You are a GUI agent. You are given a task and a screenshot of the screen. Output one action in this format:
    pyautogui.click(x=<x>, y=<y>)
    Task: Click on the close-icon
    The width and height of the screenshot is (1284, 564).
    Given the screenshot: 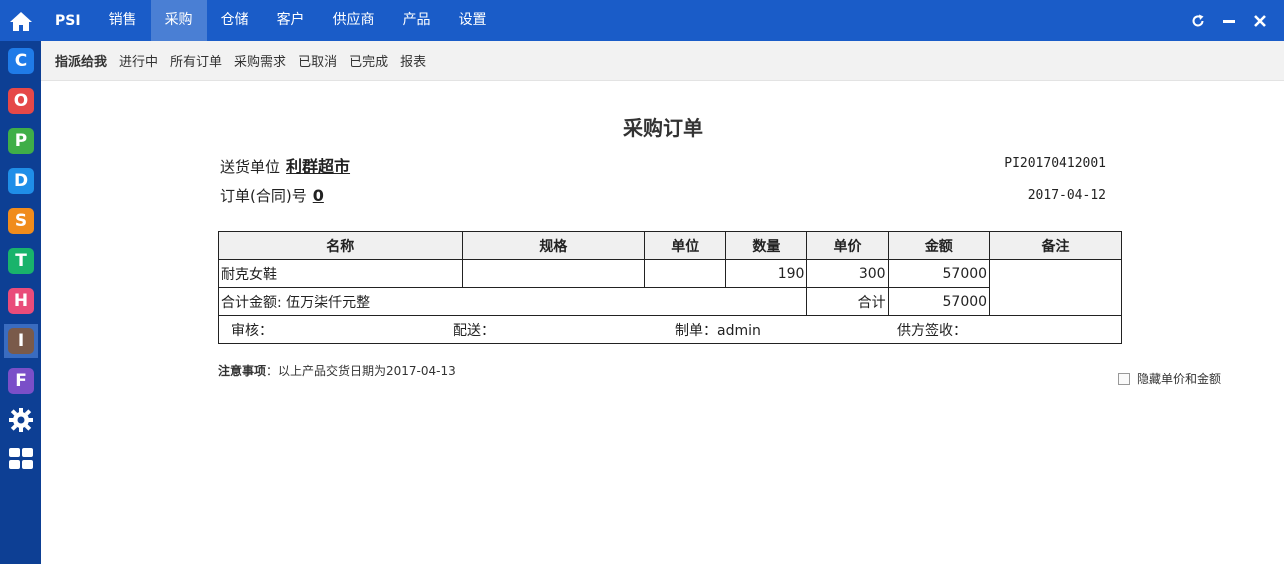 What is the action you would take?
    pyautogui.click(x=1260, y=20)
    